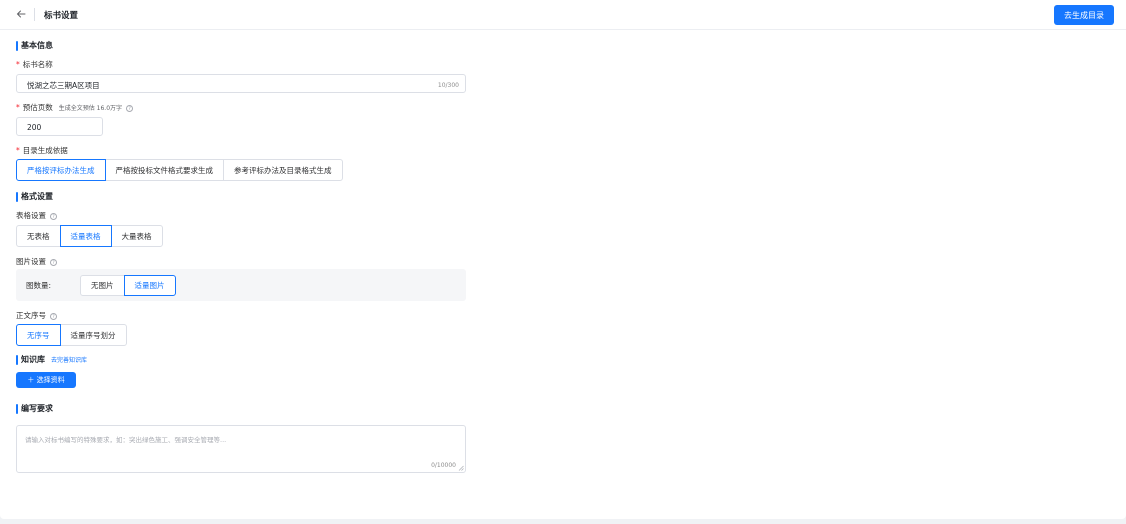 Image resolution: width=1126 pixels, height=524 pixels. Describe the element at coordinates (61, 16) in the screenshot. I see `page-title: 标书设置` at that location.